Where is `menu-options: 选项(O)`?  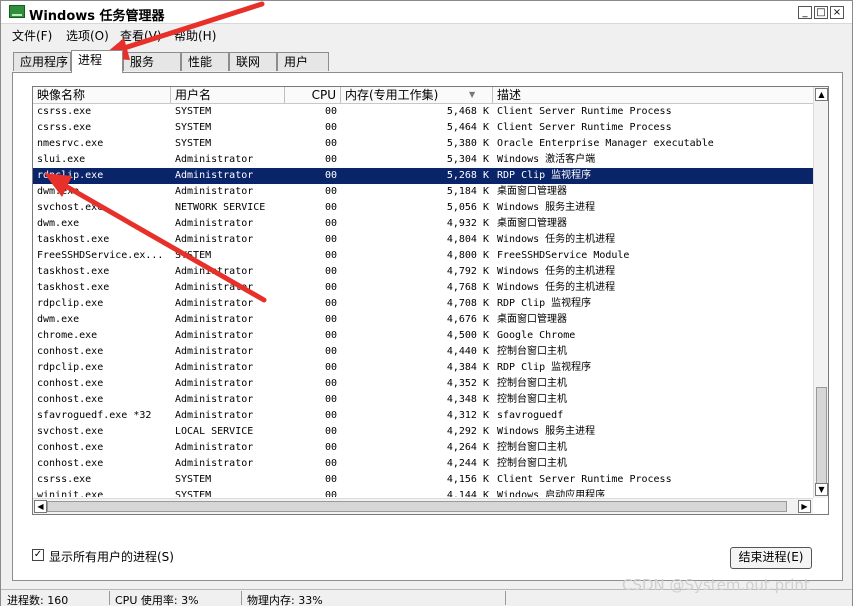
menu-options: 选项(O) is located at coordinates (87, 35).